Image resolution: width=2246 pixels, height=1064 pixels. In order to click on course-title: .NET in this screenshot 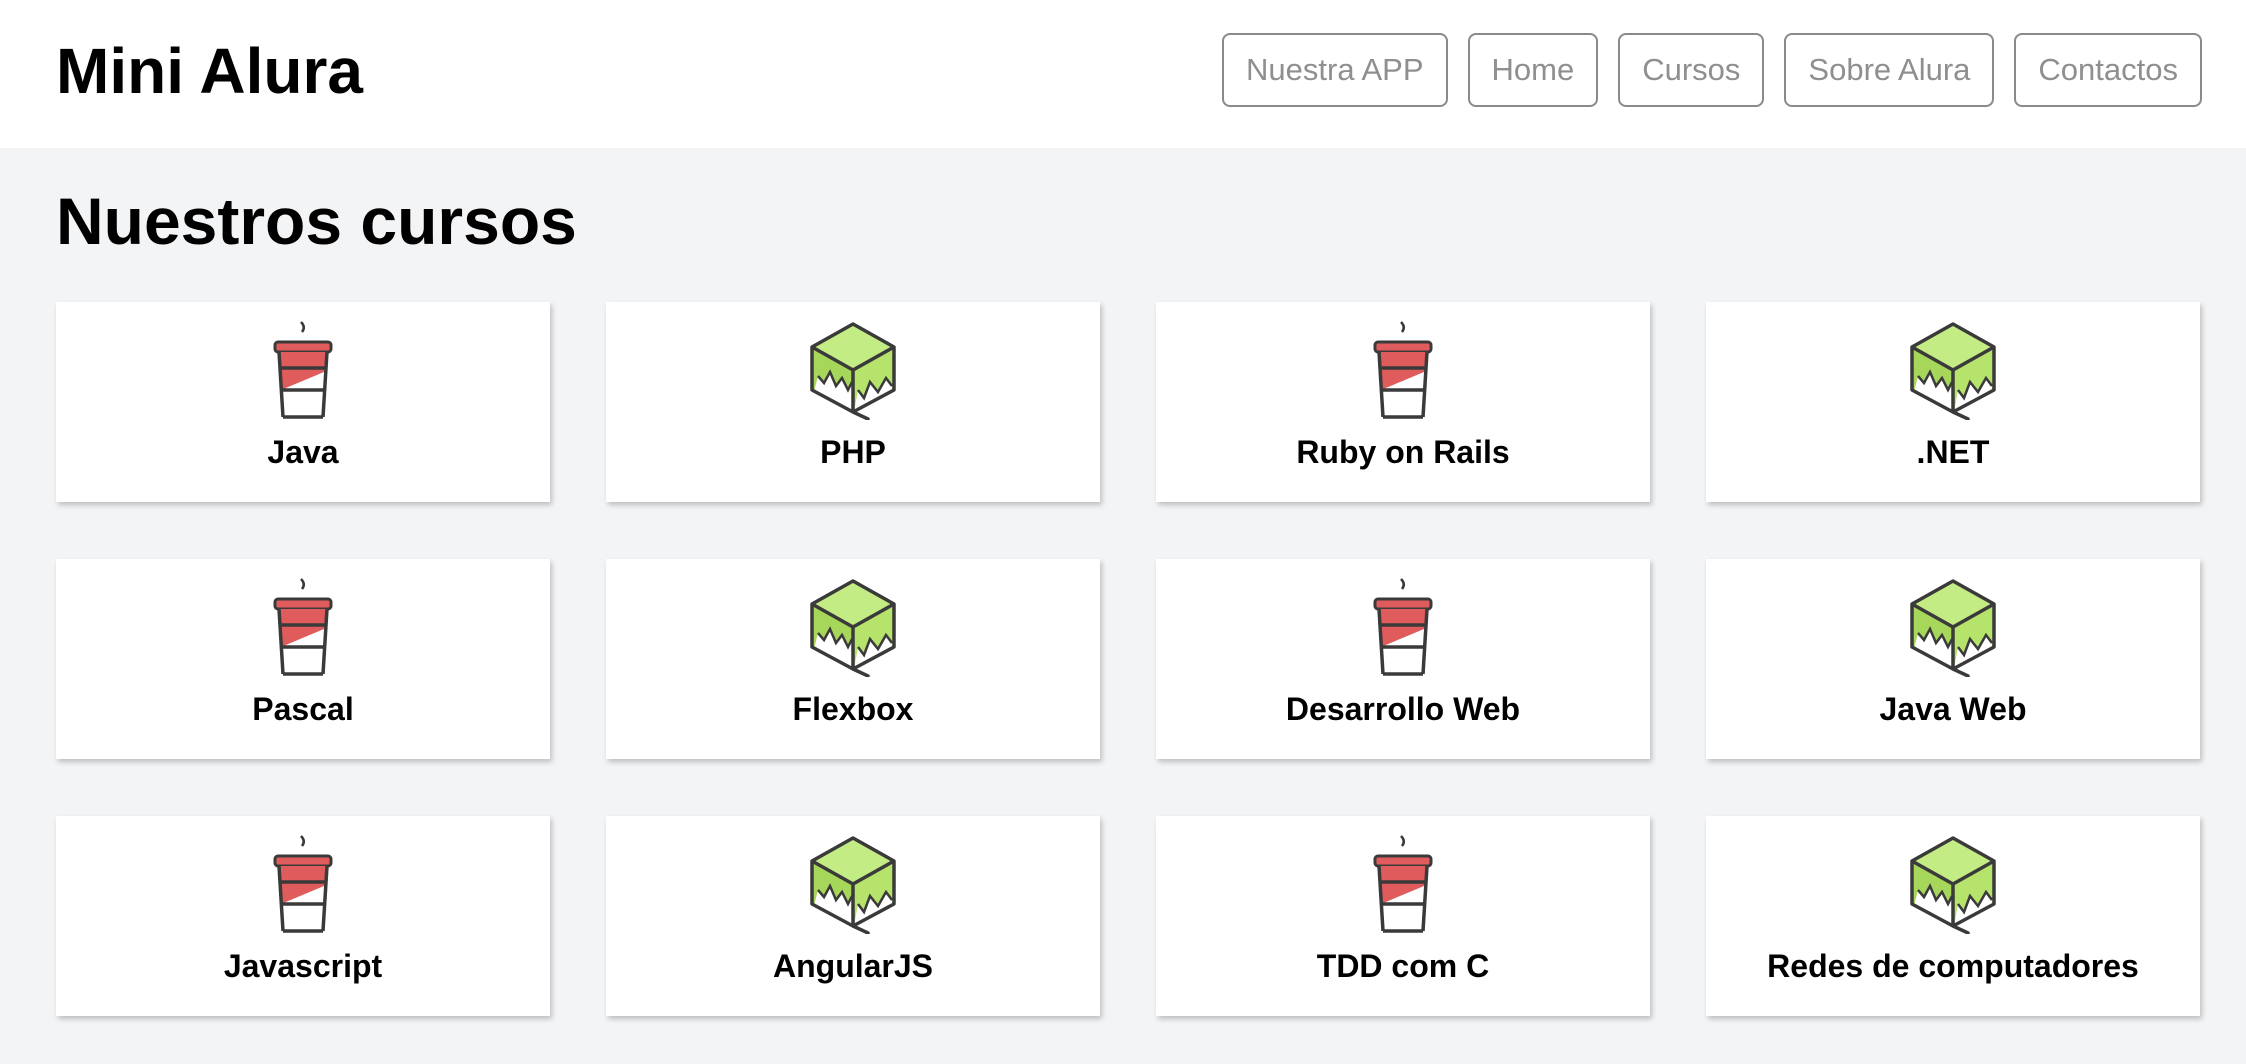, I will do `click(1953, 452)`.